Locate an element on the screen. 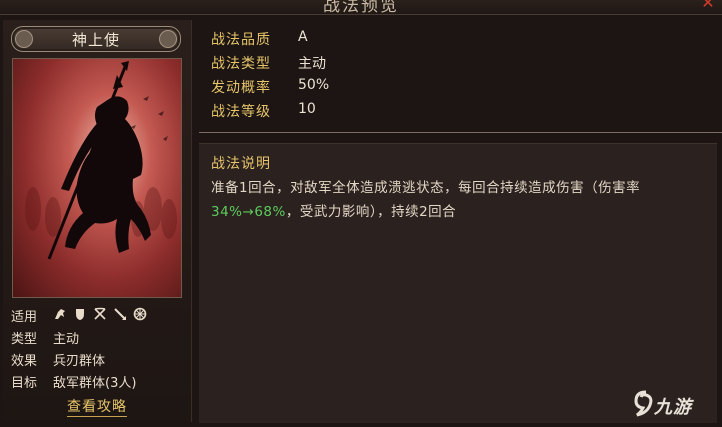 Image resolution: width=722 pixels, height=427 pixels. jiuyou-logo-icon is located at coordinates (643, 403).